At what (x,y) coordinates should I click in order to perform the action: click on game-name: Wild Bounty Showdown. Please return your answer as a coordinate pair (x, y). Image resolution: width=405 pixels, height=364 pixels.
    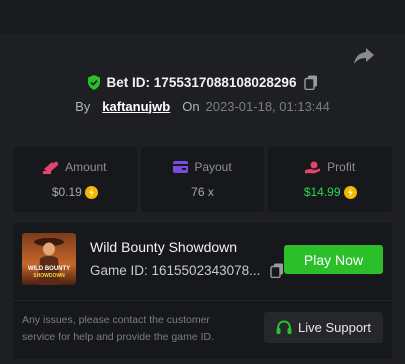
    Looking at the image, I should click on (164, 247).